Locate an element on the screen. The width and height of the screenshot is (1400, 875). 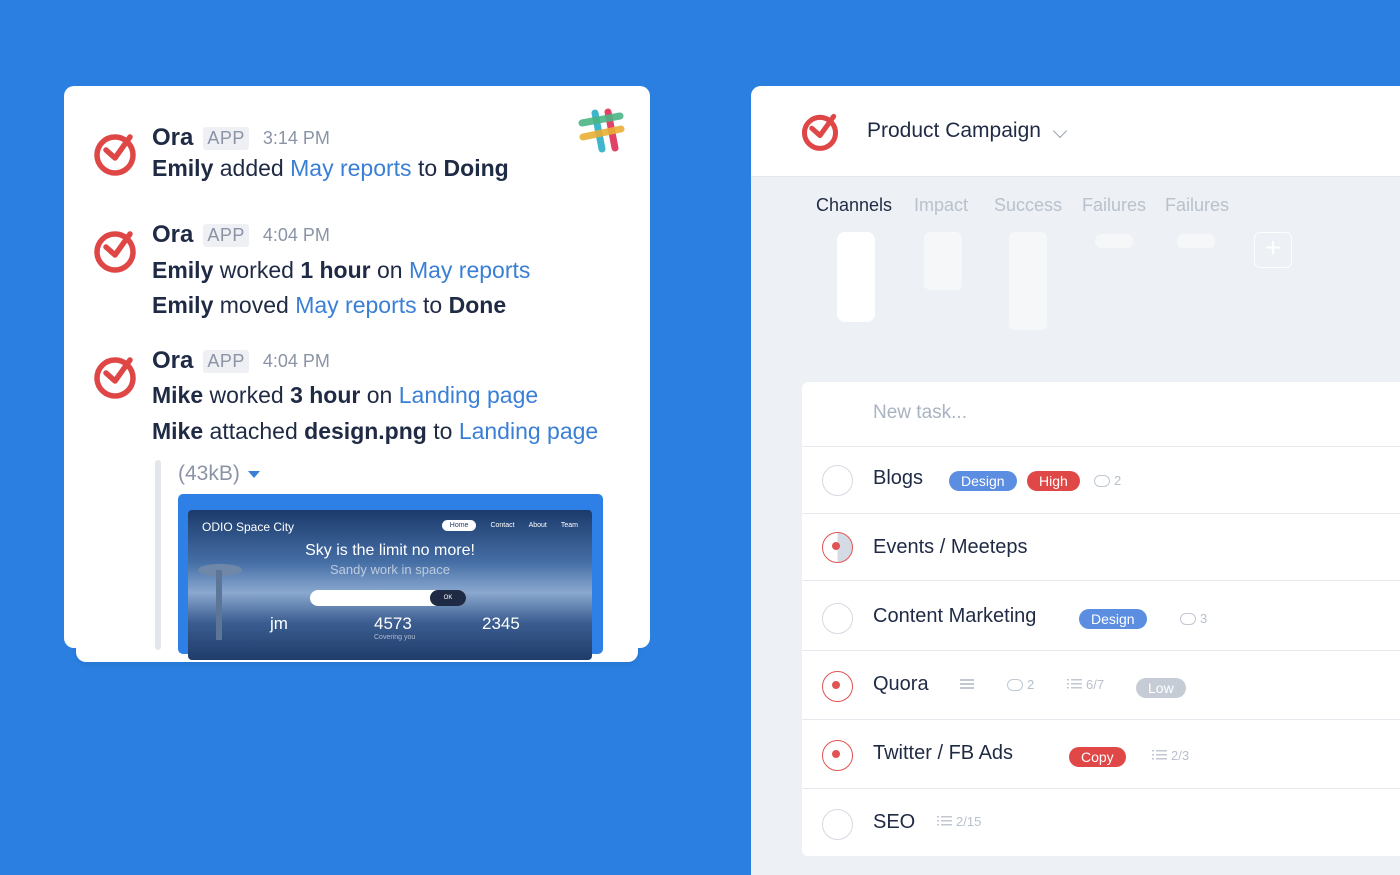
task-row: Events / Meeteps is located at coordinates (1101, 546).